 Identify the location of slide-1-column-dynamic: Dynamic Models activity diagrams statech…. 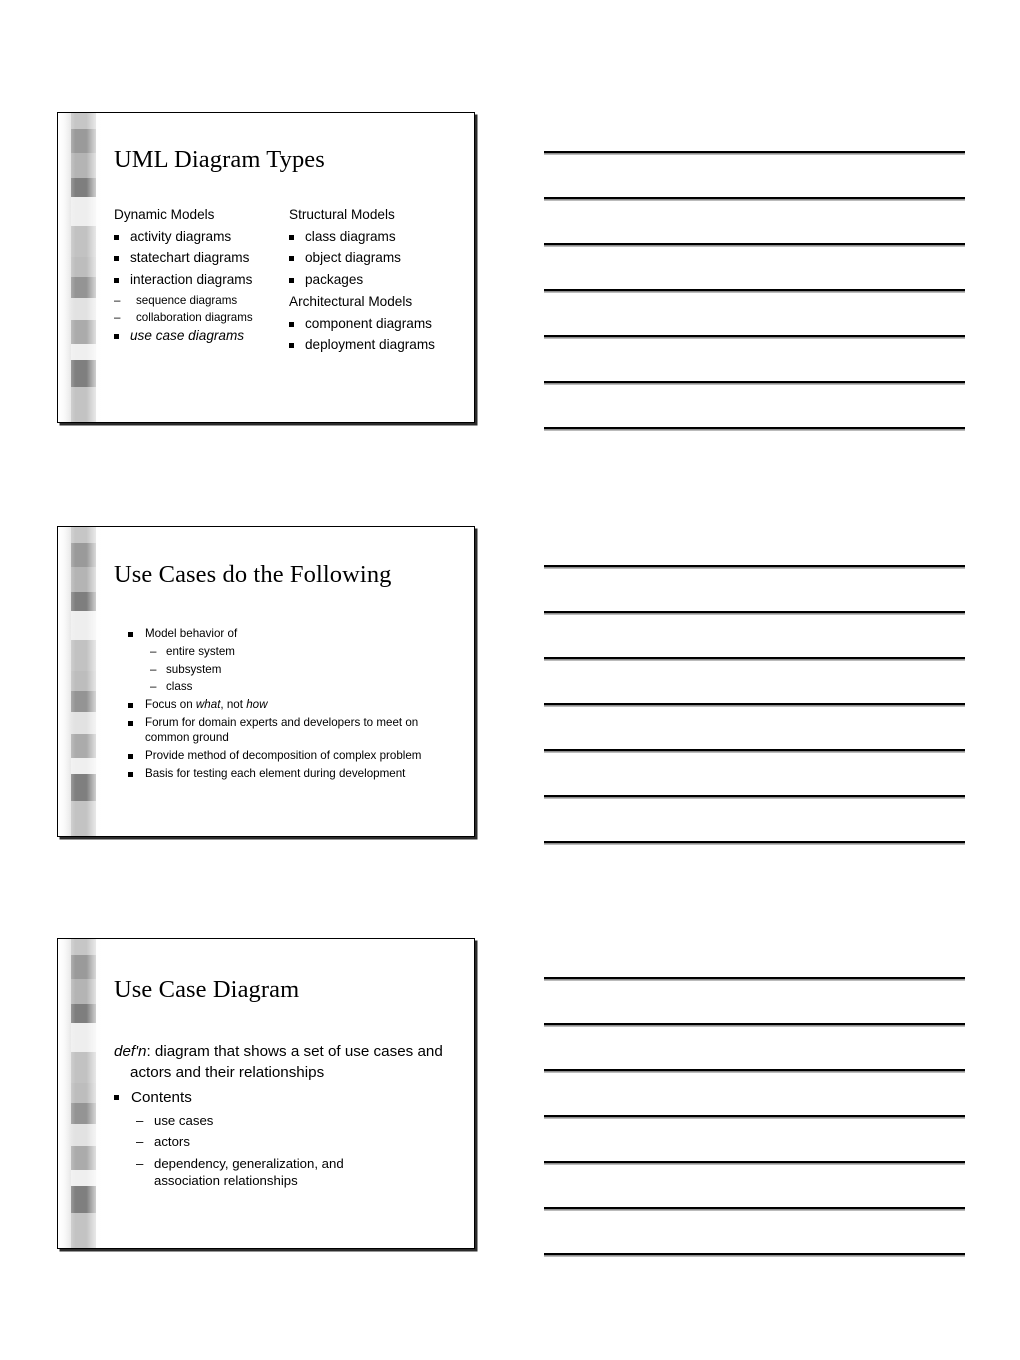
(204, 278).